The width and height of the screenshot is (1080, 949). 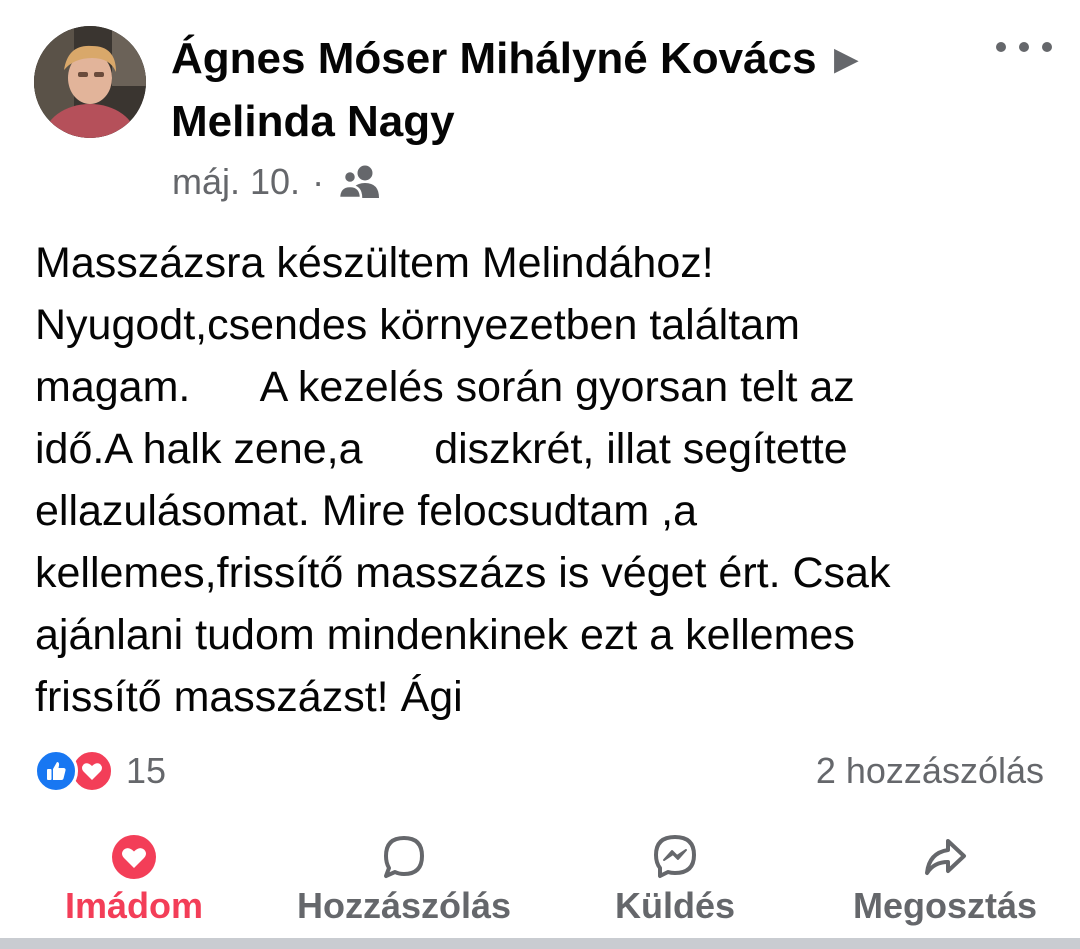 What do you see at coordinates (930, 771) in the screenshot?
I see `comments-count-link: 2 hozzászólás` at bounding box center [930, 771].